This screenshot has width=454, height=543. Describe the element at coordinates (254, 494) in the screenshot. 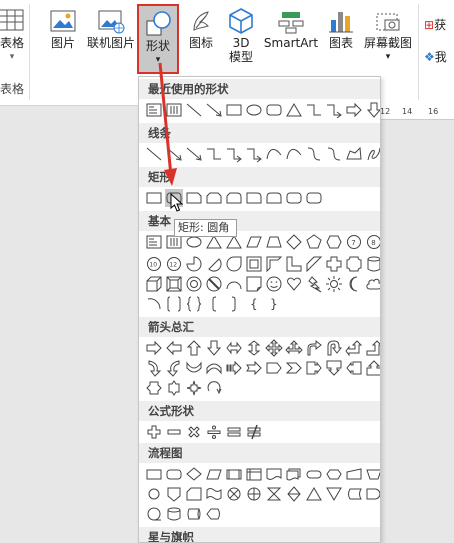

I see `for-shape-icon` at that location.